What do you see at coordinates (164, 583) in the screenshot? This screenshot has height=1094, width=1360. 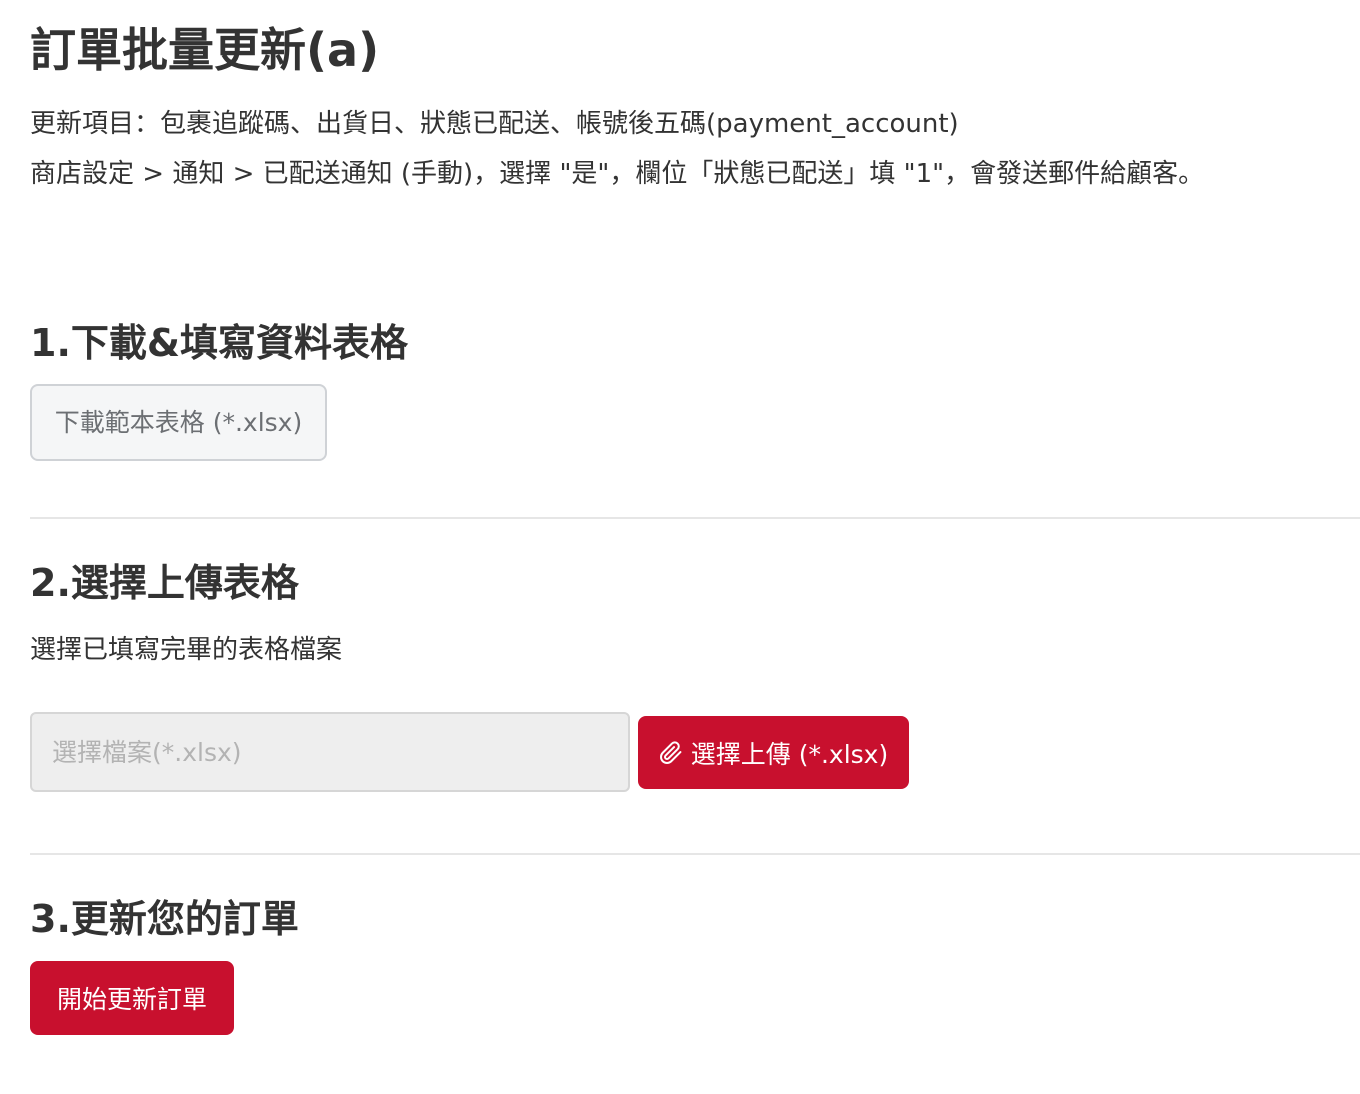 I see `step2-title: 2.選擇上傳表格` at bounding box center [164, 583].